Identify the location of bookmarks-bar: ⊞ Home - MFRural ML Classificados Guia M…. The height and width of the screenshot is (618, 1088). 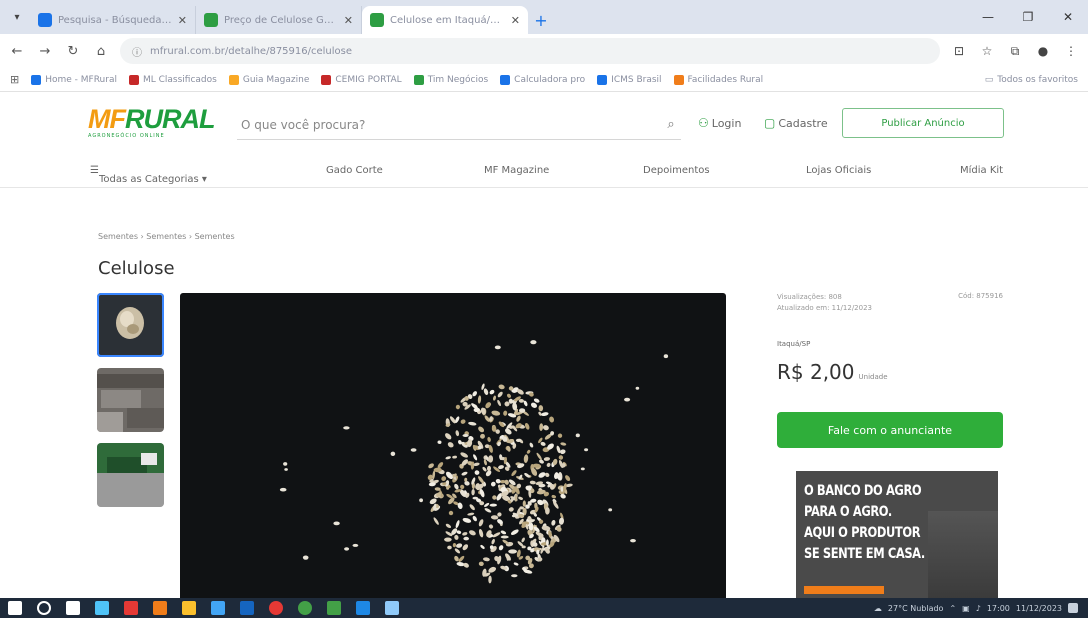
(544, 80).